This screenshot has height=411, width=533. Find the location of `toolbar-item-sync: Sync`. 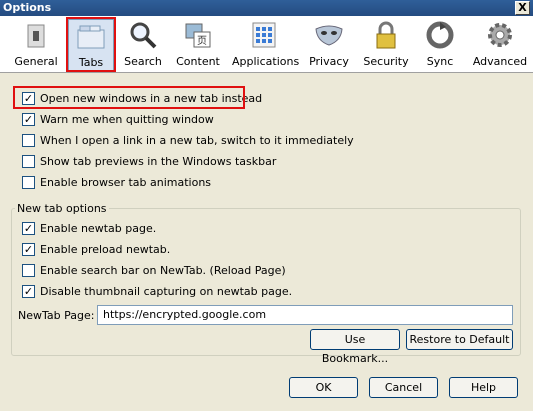

toolbar-item-sync: Sync is located at coordinates (440, 45).